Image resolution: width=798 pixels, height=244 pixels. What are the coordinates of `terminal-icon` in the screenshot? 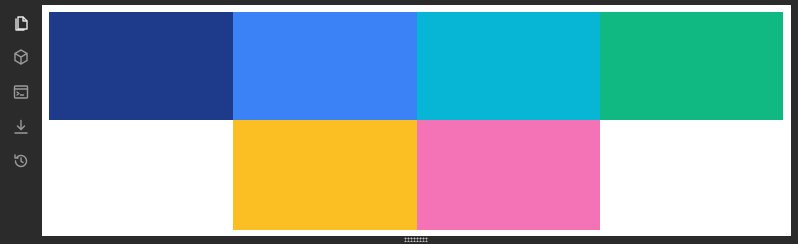 It's located at (21, 92).